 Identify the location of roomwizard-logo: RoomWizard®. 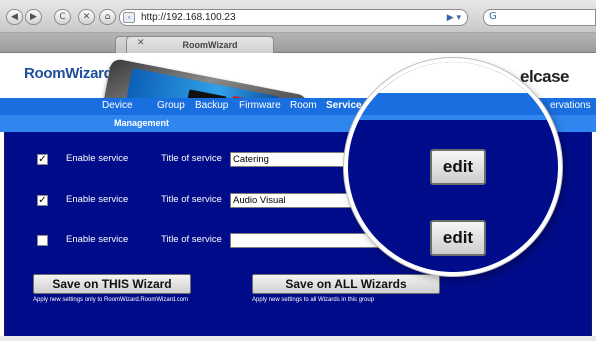
(71, 73).